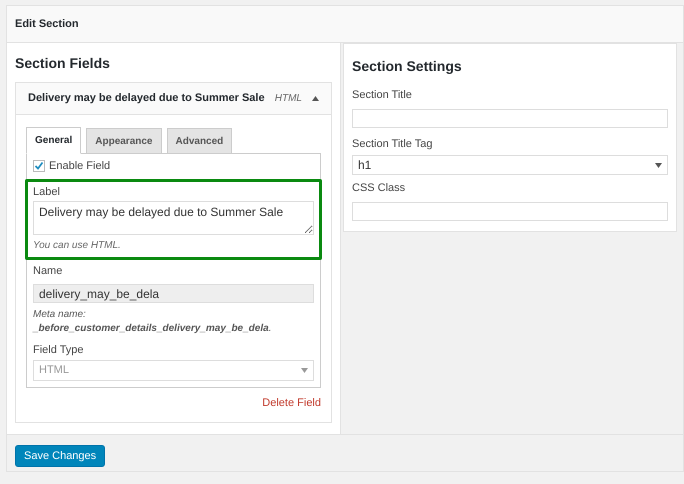  What do you see at coordinates (382, 95) in the screenshot?
I see `field-label: Section Title` at bounding box center [382, 95].